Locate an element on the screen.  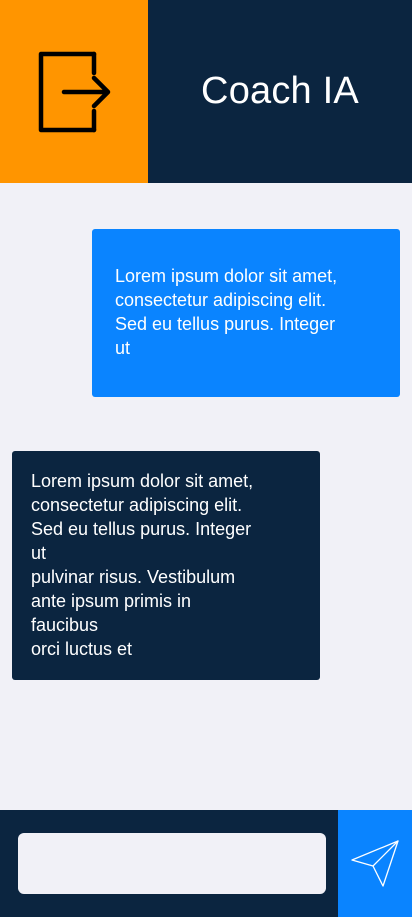
send-button is located at coordinates (375, 863).